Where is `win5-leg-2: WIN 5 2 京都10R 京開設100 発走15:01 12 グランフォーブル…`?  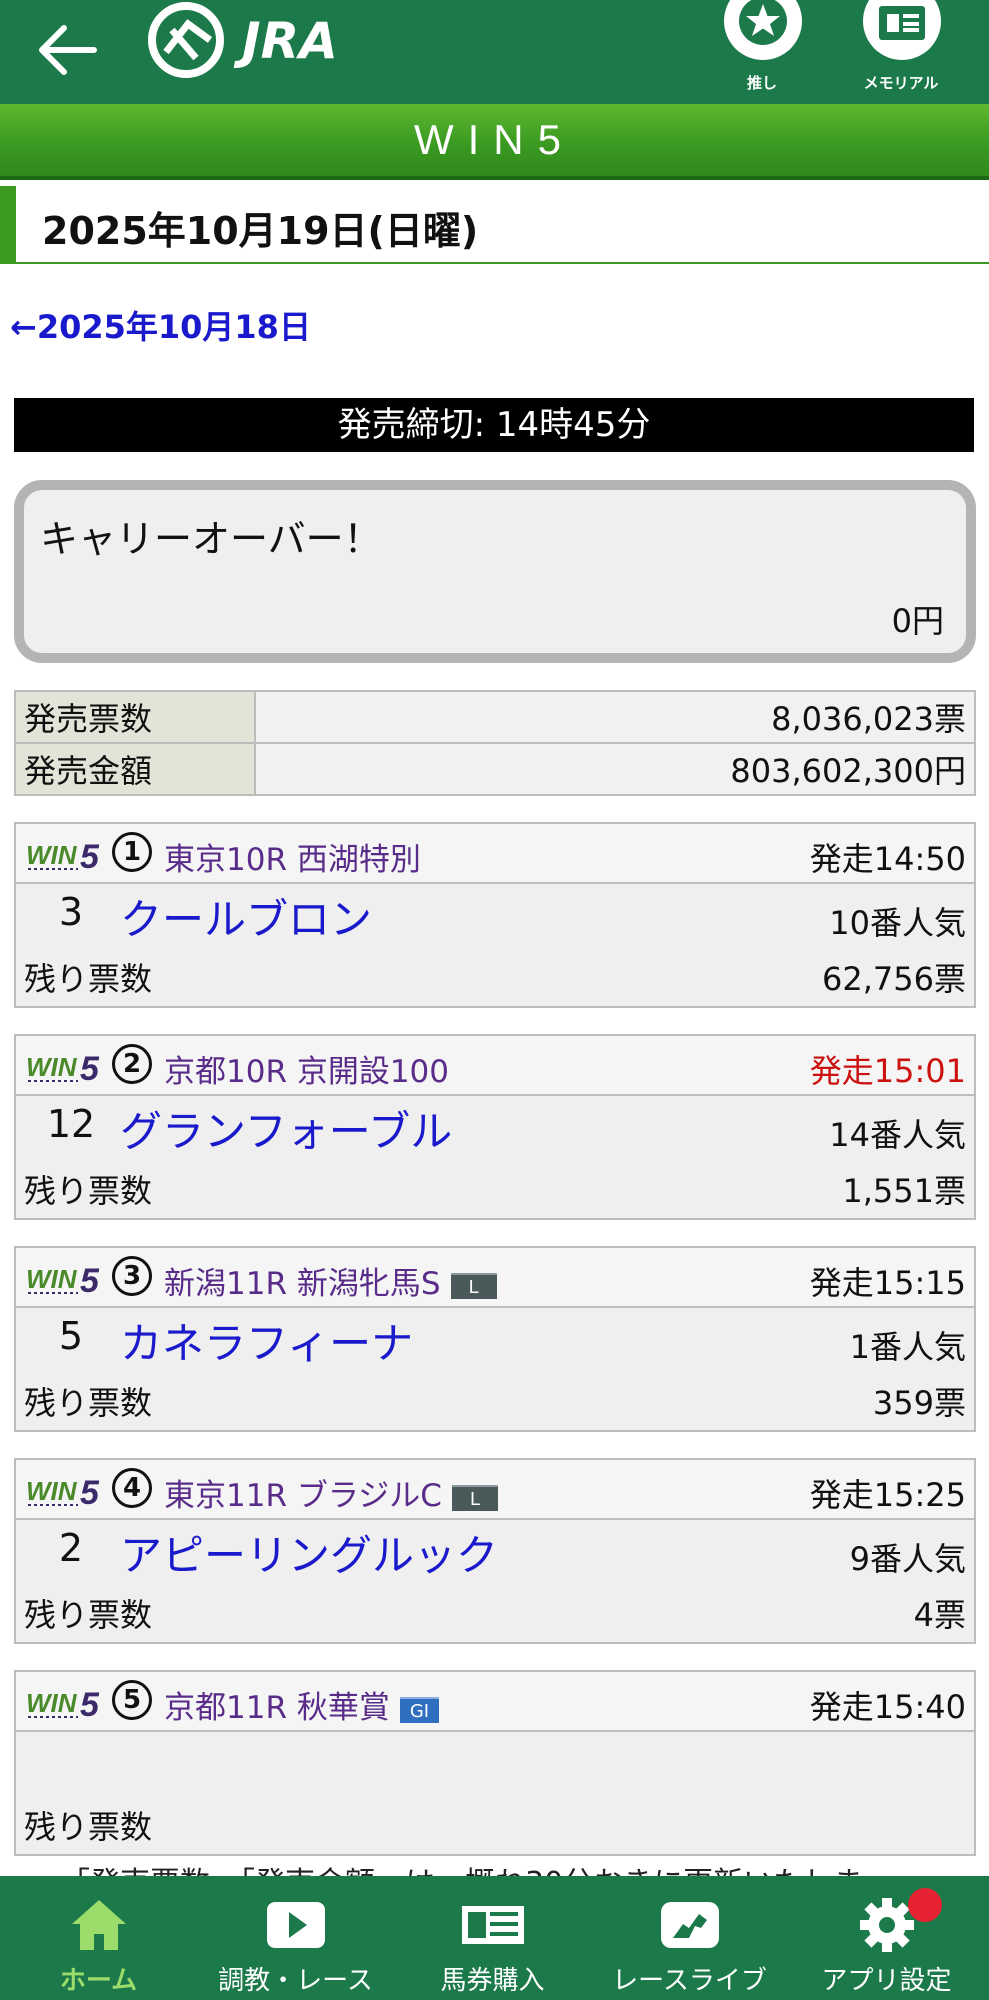 win5-leg-2: WIN 5 2 京都10R 京開設100 発走15:01 12 グランフォーブル… is located at coordinates (495, 1127).